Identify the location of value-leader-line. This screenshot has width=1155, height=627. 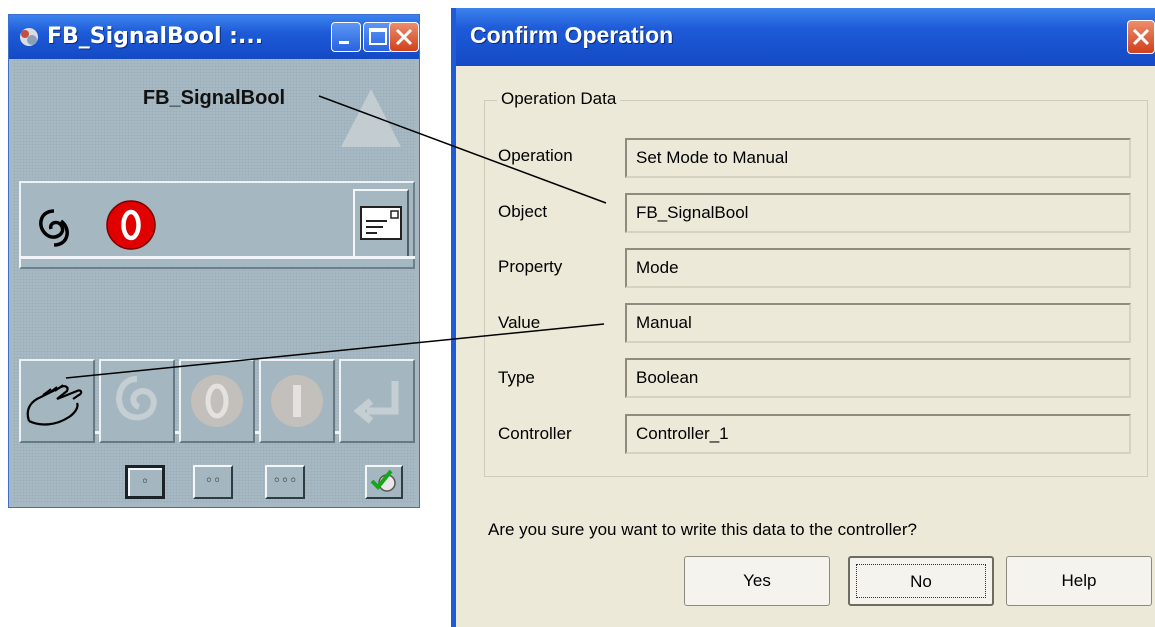
(335, 351).